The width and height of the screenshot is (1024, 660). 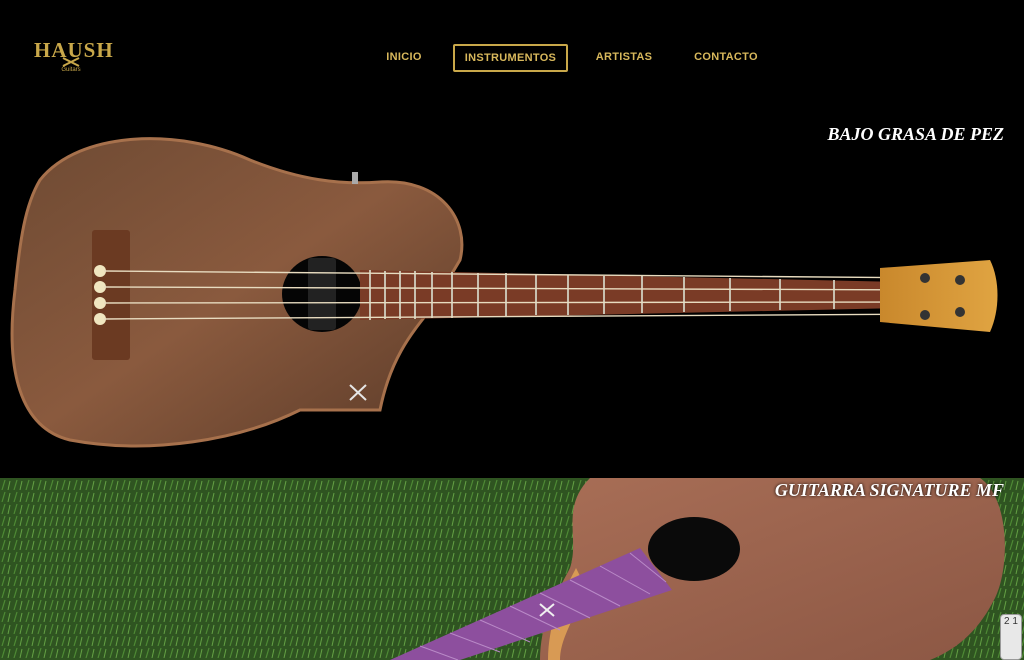 What do you see at coordinates (404, 57) in the screenshot?
I see `nav-inicio: INICIO` at bounding box center [404, 57].